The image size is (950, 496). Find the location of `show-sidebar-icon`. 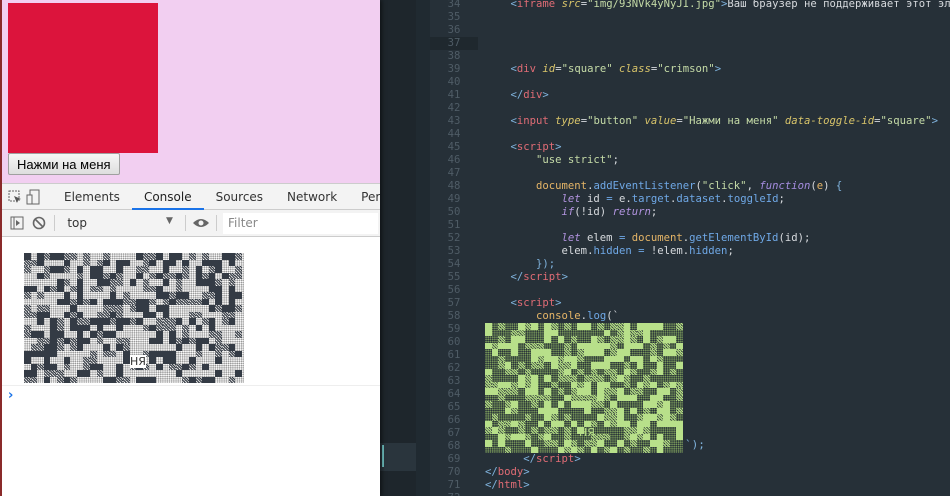

show-sidebar-icon is located at coordinates (17, 223).